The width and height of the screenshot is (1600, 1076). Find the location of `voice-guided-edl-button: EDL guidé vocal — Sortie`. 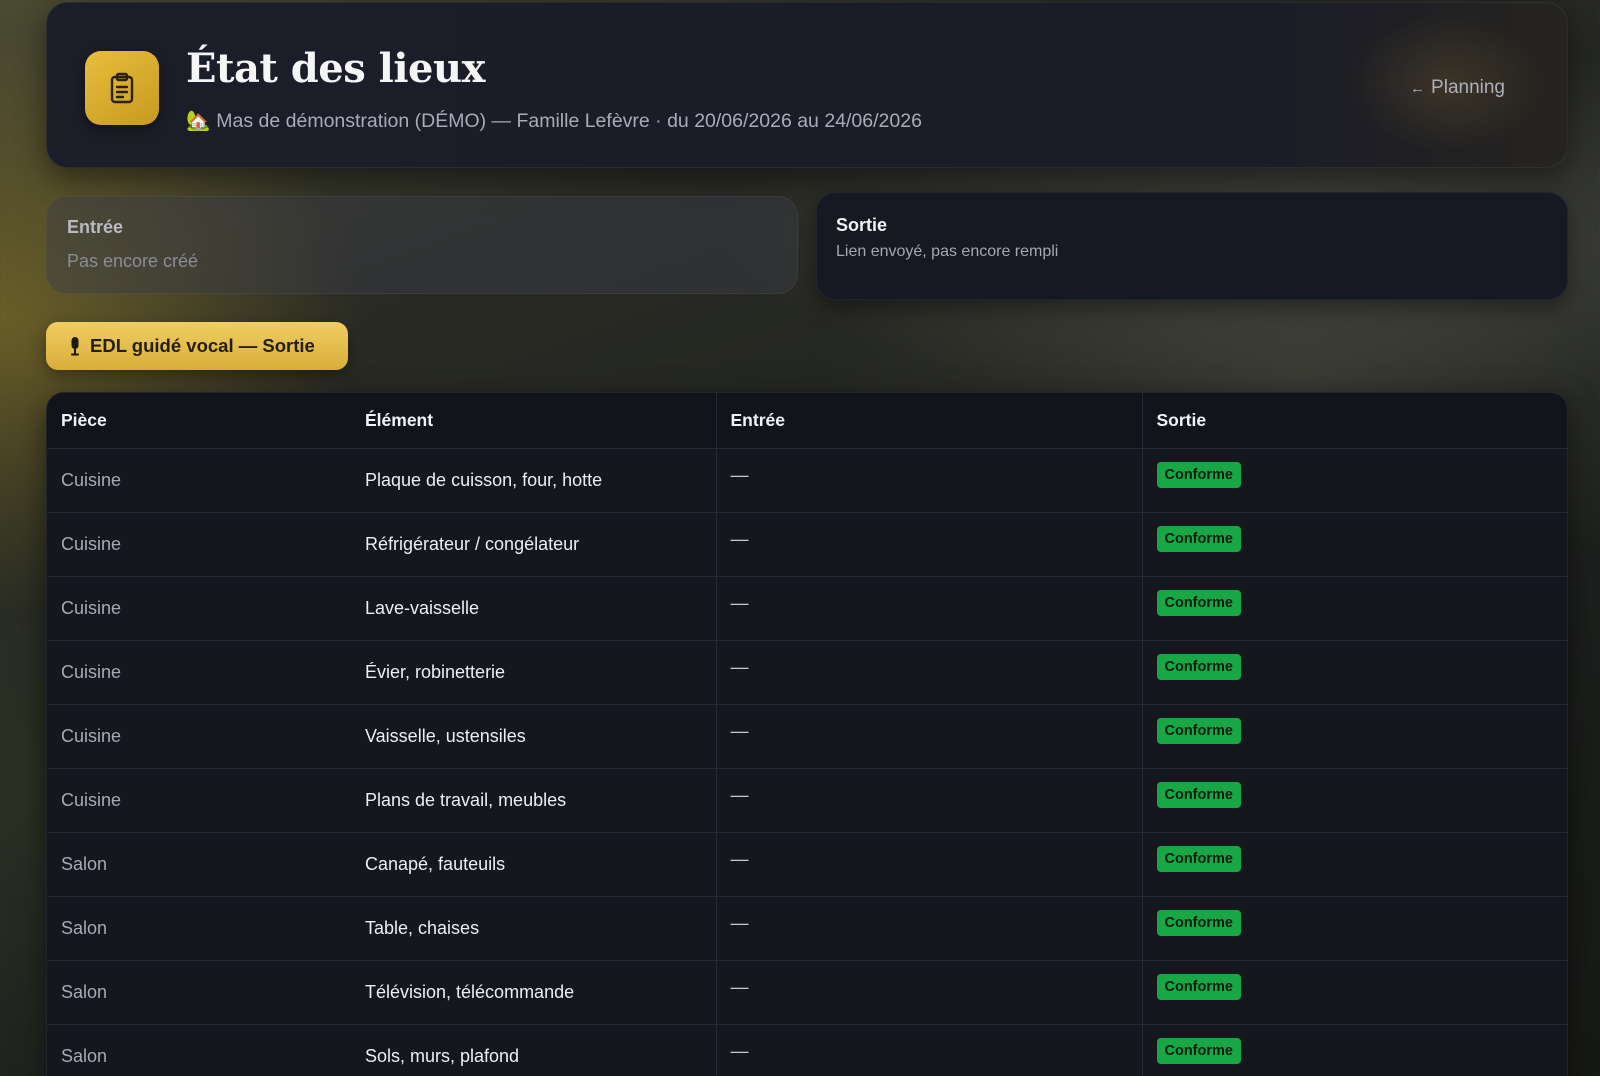

voice-guided-edl-button: EDL guidé vocal — Sortie is located at coordinates (197, 346).